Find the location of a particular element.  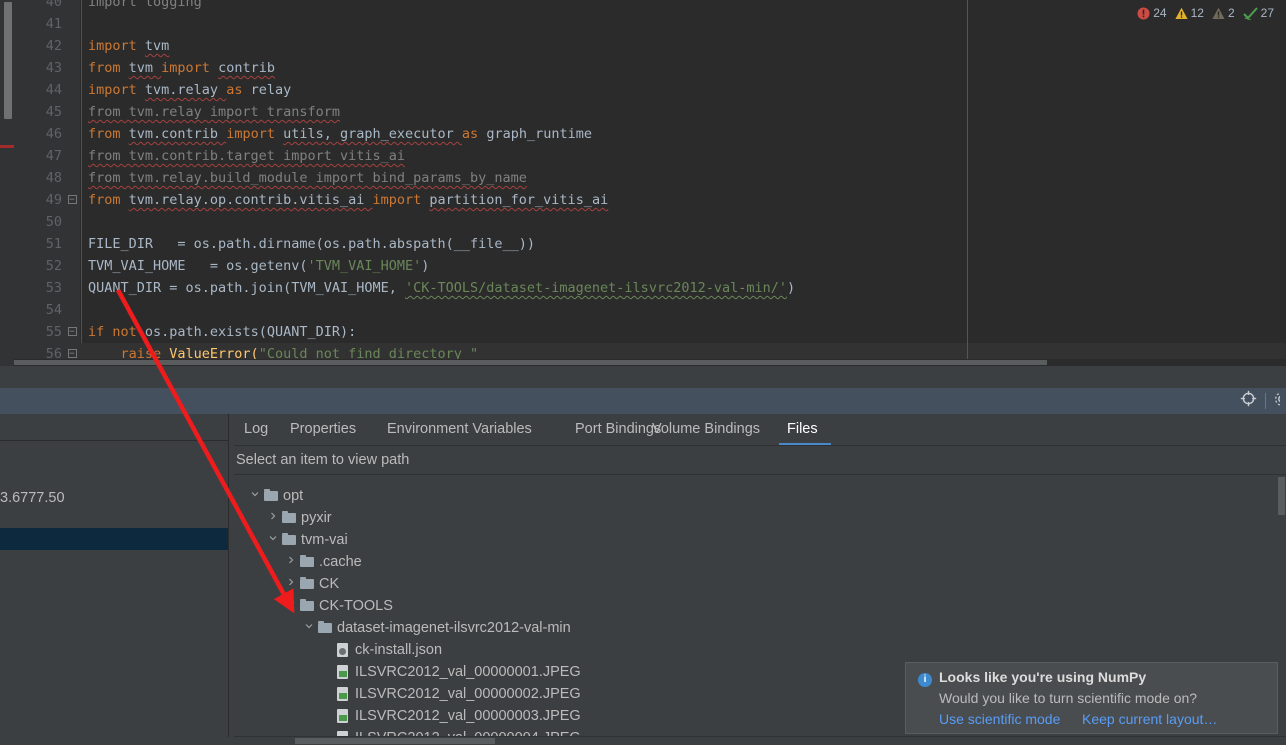

left-panel-selected-row is located at coordinates (114, 539).